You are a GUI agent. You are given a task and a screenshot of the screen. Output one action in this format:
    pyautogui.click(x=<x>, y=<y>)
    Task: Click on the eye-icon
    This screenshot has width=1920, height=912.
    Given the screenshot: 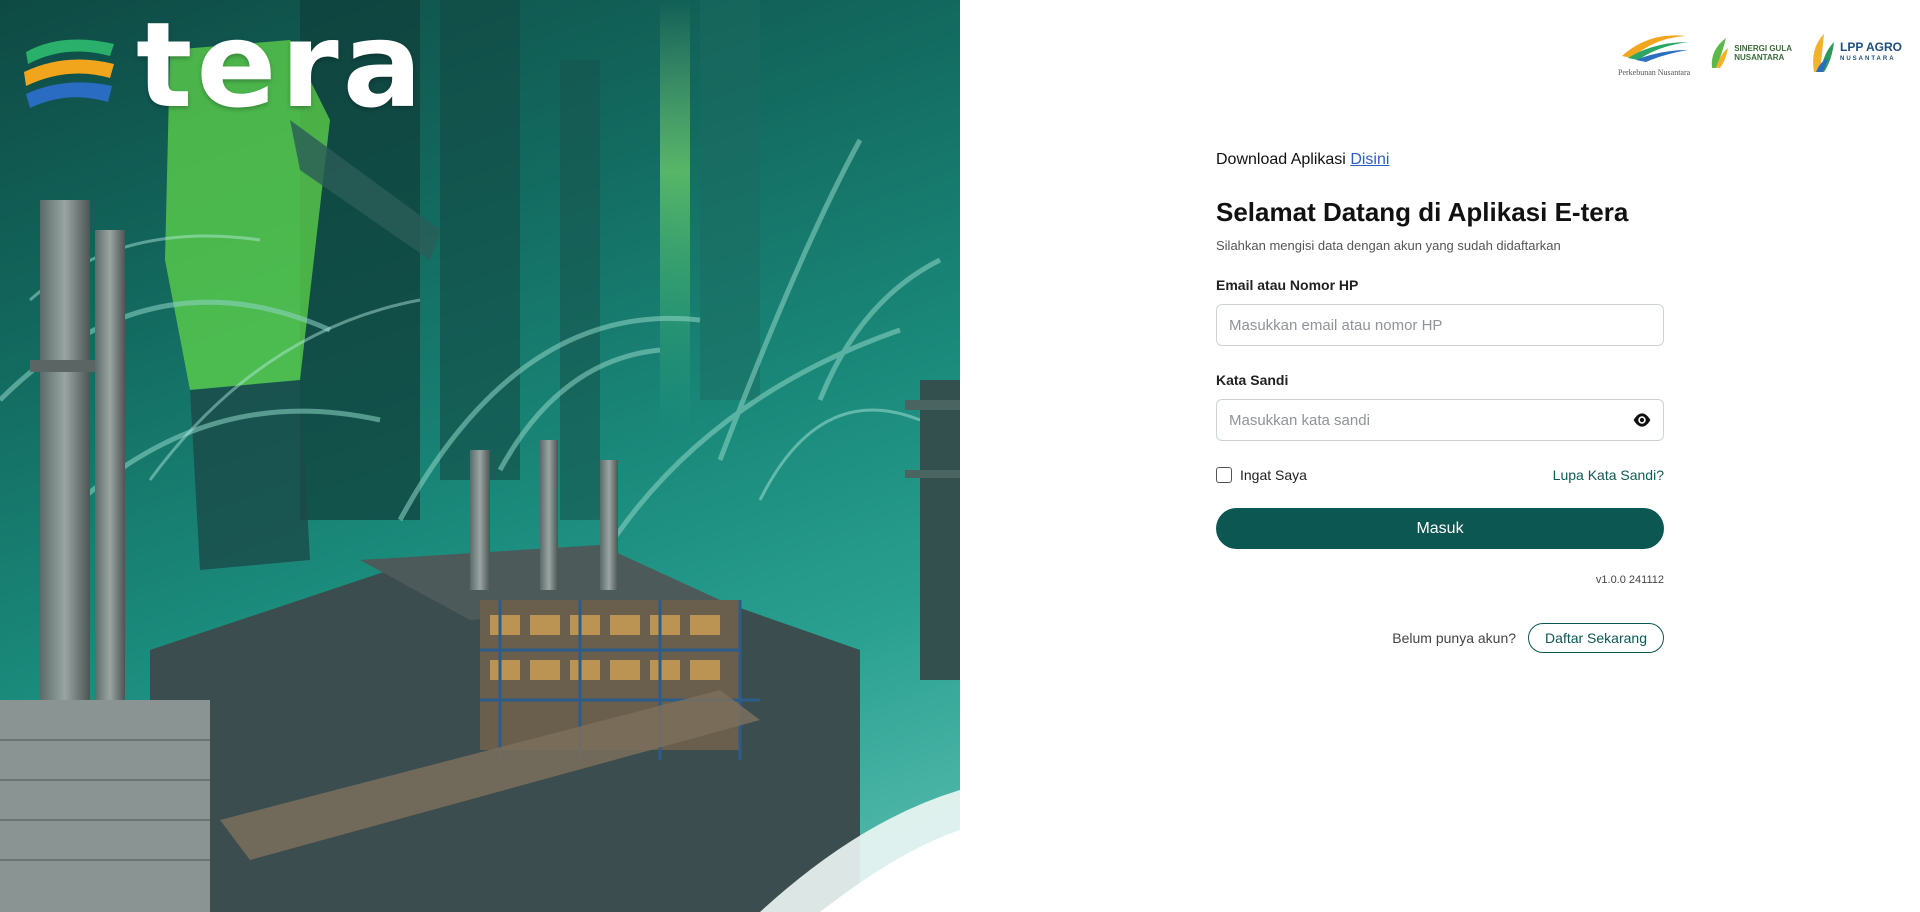 What is the action you would take?
    pyautogui.click(x=1642, y=420)
    